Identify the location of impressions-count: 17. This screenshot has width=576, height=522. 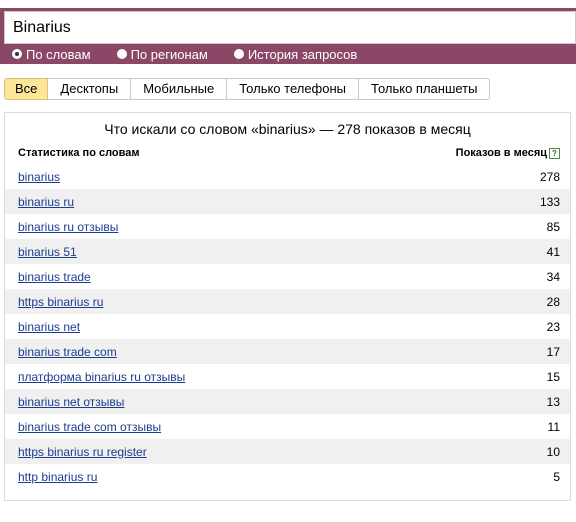
(553, 351).